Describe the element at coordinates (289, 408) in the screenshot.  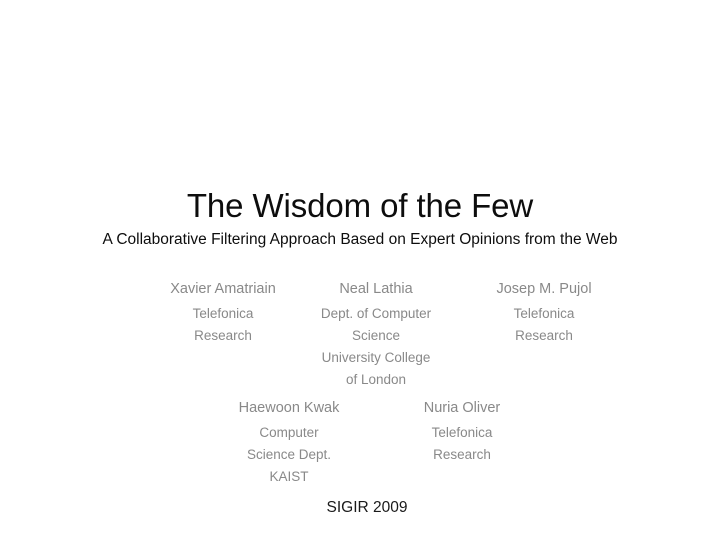
I see `author-name: Haewoon Kwak` at that location.